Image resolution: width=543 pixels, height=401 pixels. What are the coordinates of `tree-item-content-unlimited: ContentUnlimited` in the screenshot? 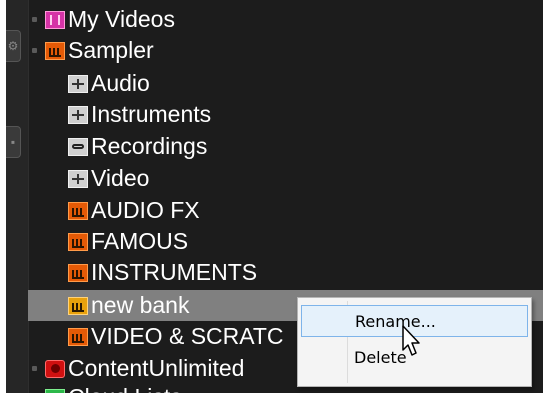 It's located at (138, 368).